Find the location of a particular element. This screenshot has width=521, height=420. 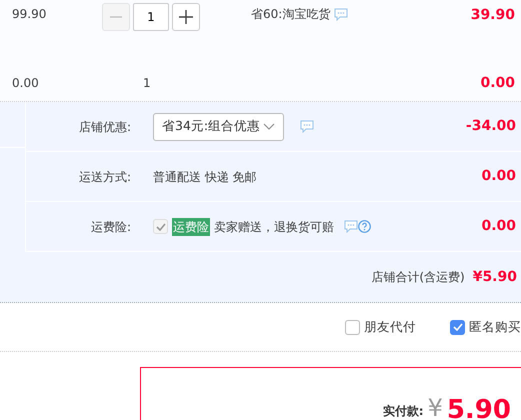

row-label: 运送方式: is located at coordinates (104, 177).